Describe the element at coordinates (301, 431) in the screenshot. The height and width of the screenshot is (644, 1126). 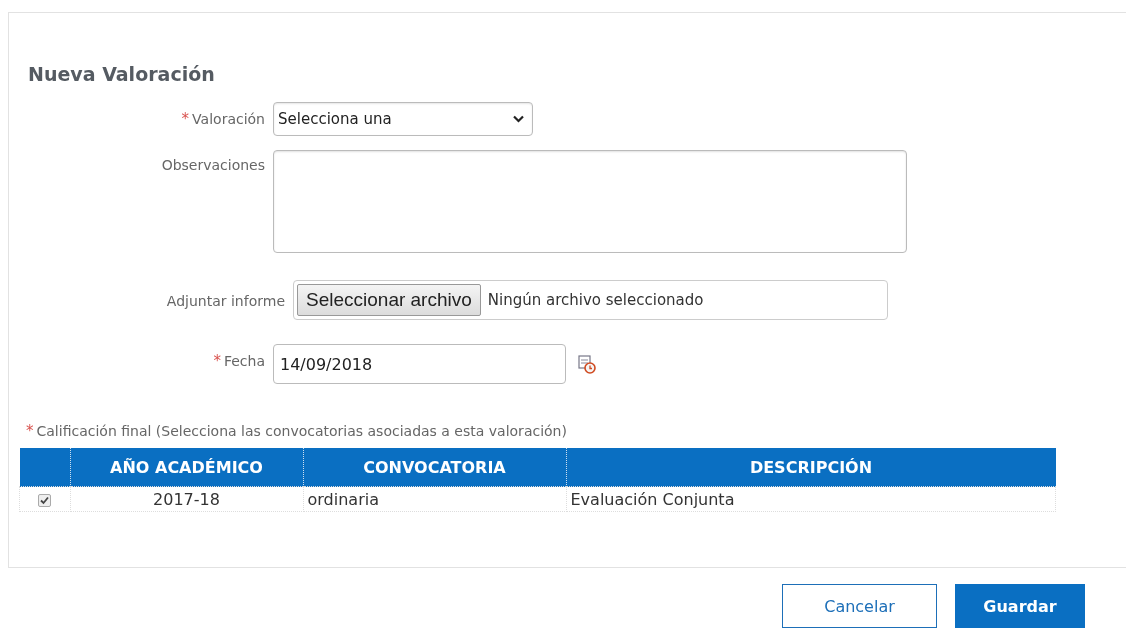
I see `field-label: Calificación final (Selecciona las convocatorias asociadas a esta valoración)` at that location.